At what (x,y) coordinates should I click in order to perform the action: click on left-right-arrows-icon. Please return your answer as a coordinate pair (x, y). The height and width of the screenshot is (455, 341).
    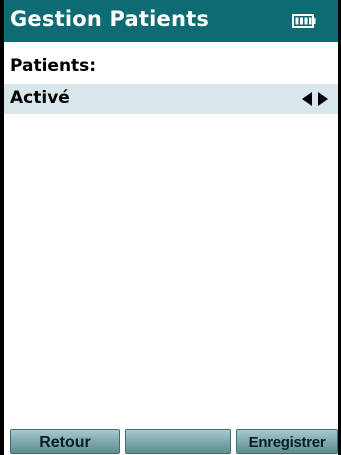
    Looking at the image, I should click on (315, 99).